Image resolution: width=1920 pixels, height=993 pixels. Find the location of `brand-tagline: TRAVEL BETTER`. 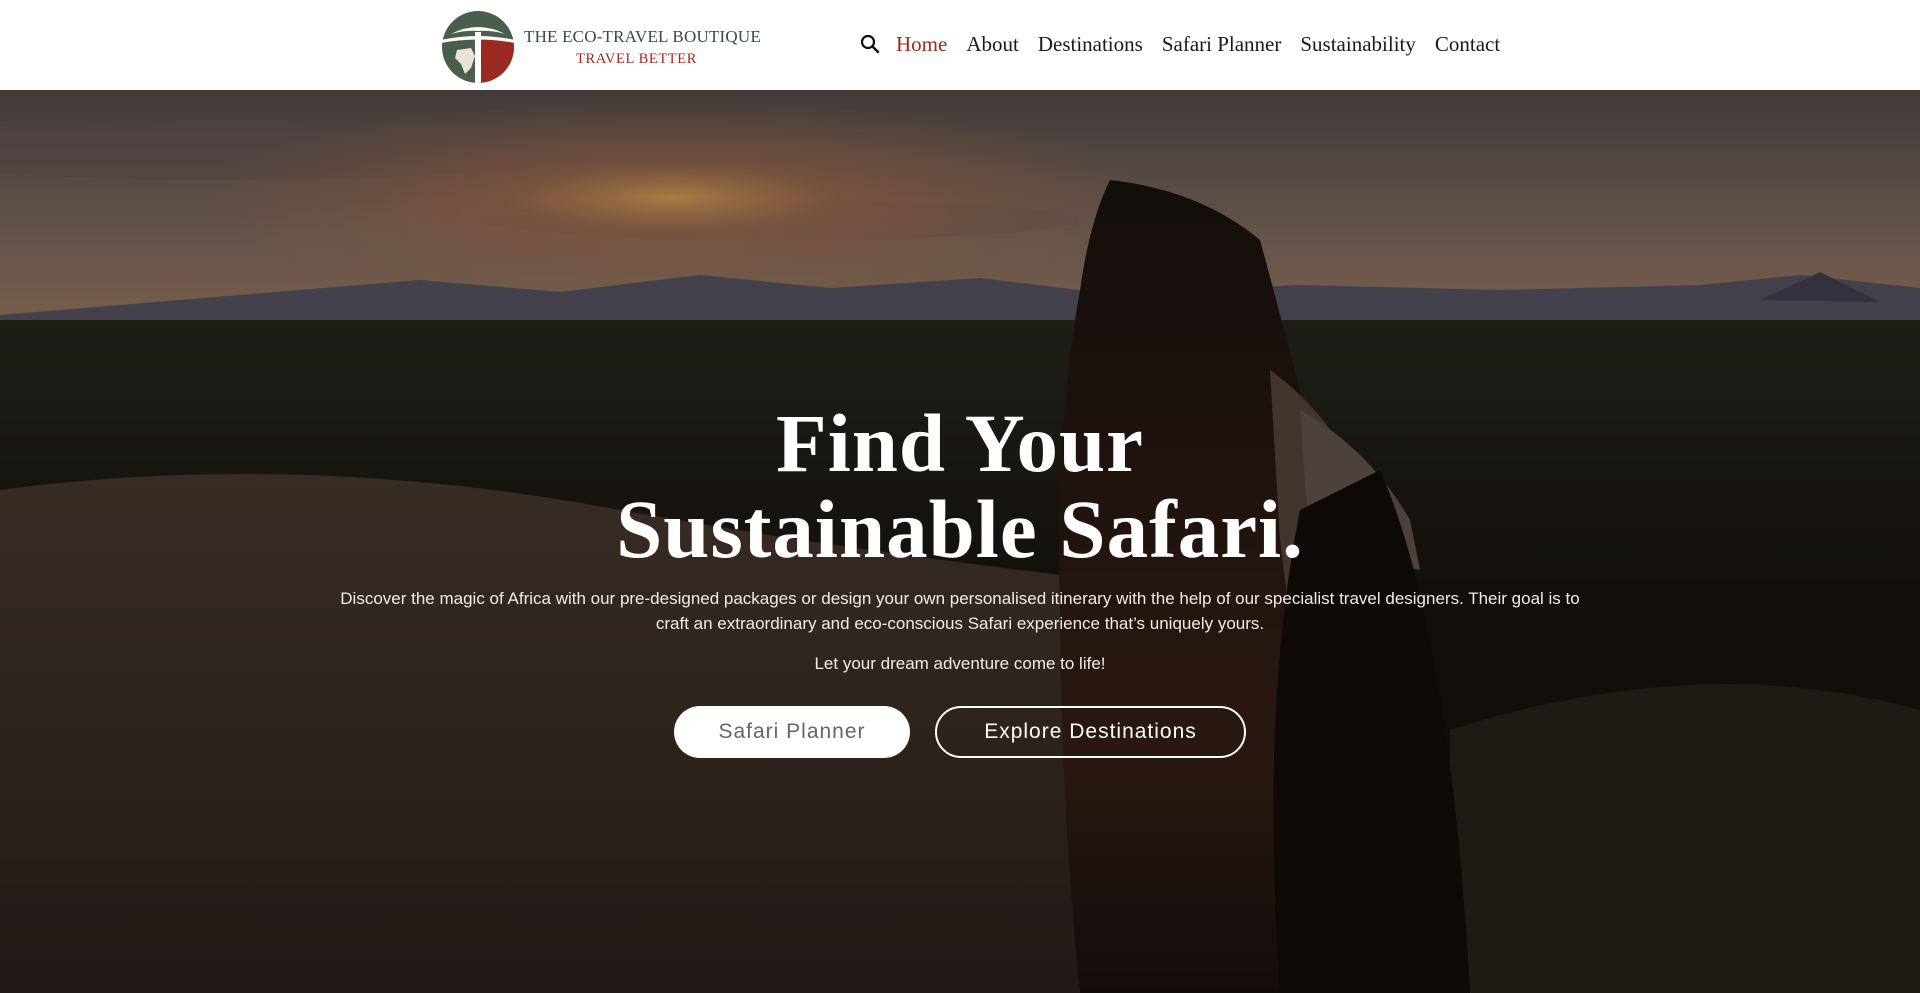

brand-tagline: TRAVEL BETTER is located at coordinates (636, 59).